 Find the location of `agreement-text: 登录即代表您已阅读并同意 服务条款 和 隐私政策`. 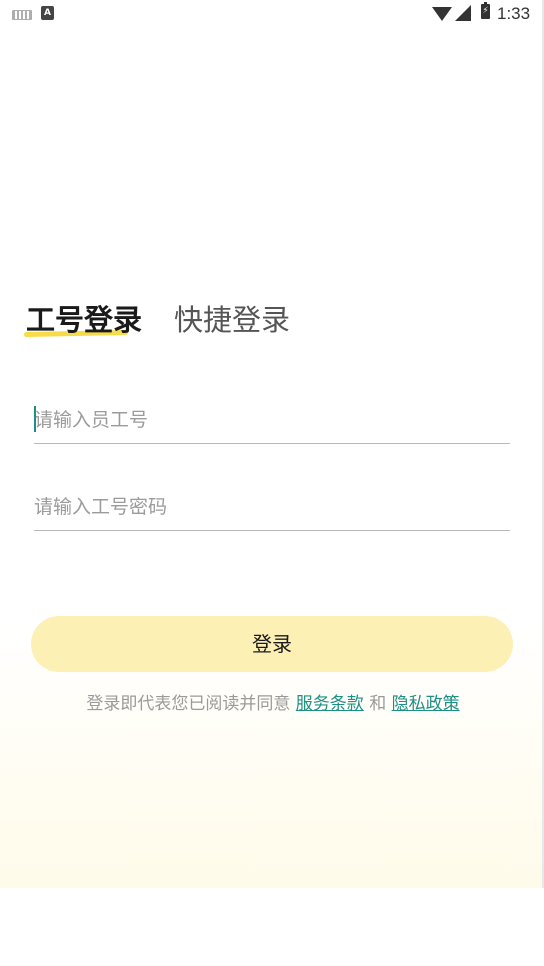

agreement-text: 登录即代表您已阅读并同意 服务条款 和 隐私政策 is located at coordinates (271, 704).